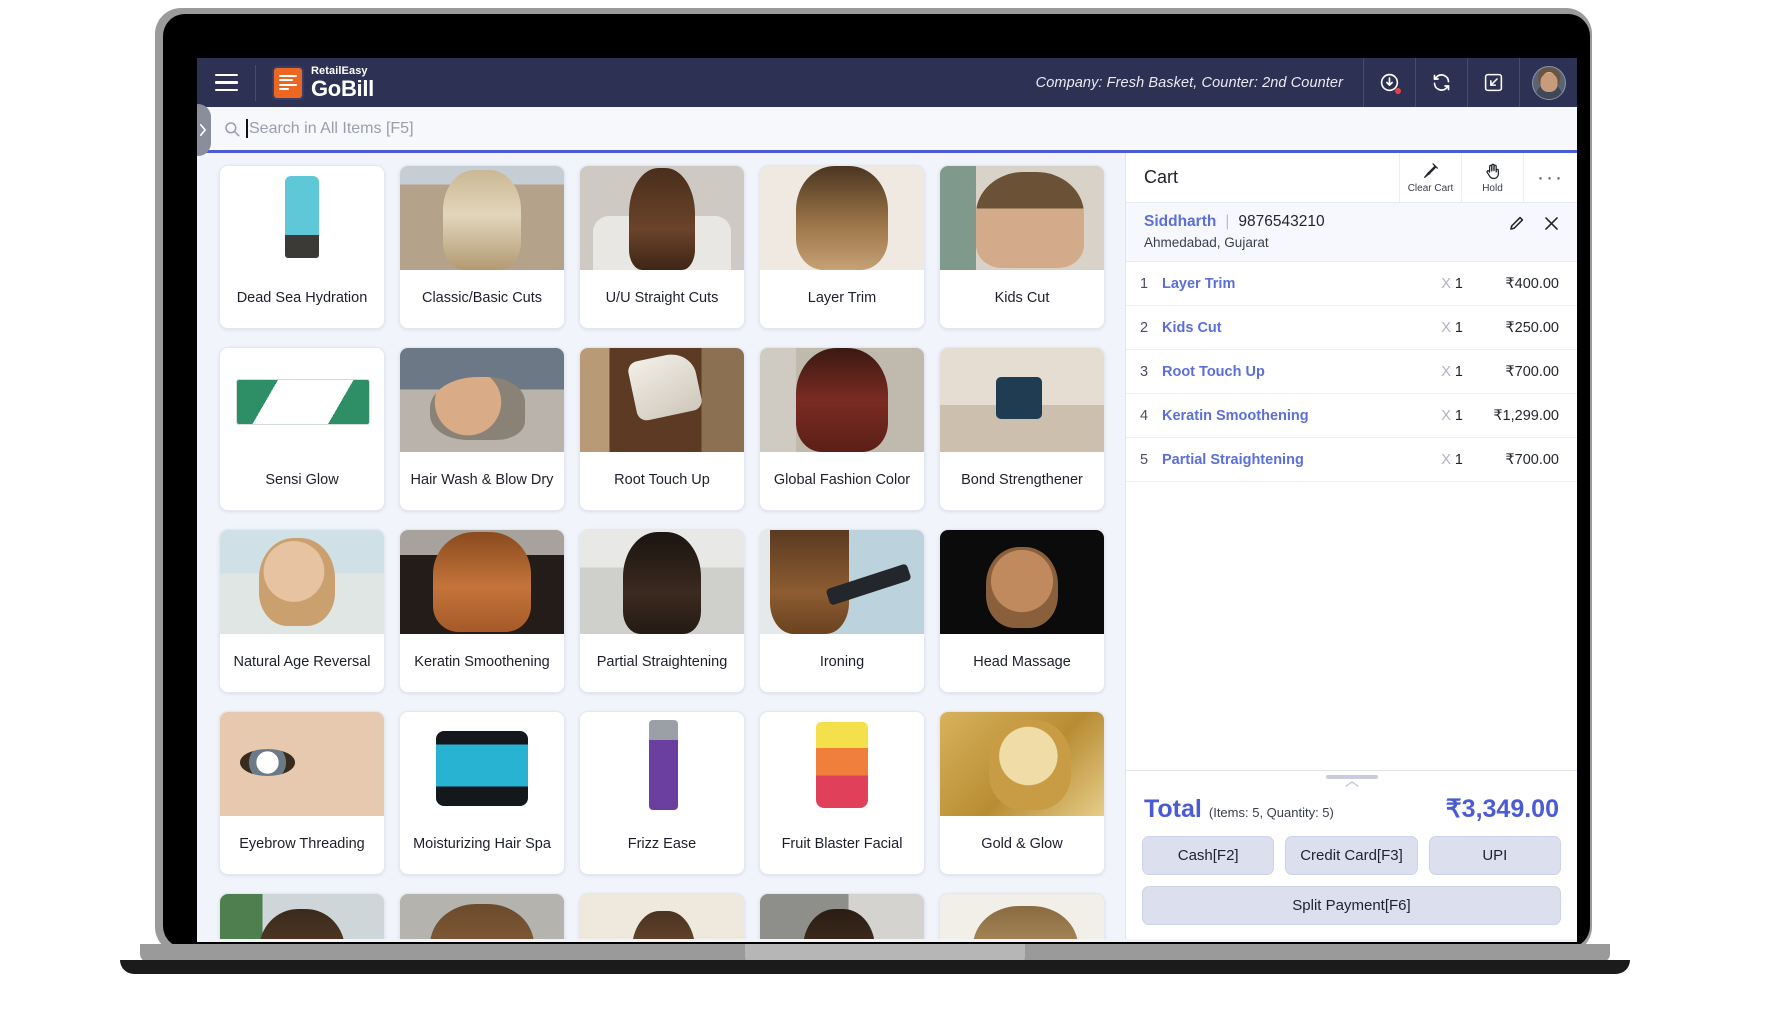  What do you see at coordinates (1430, 177) in the screenshot?
I see `clear-cart-button: Clear Cart` at bounding box center [1430, 177].